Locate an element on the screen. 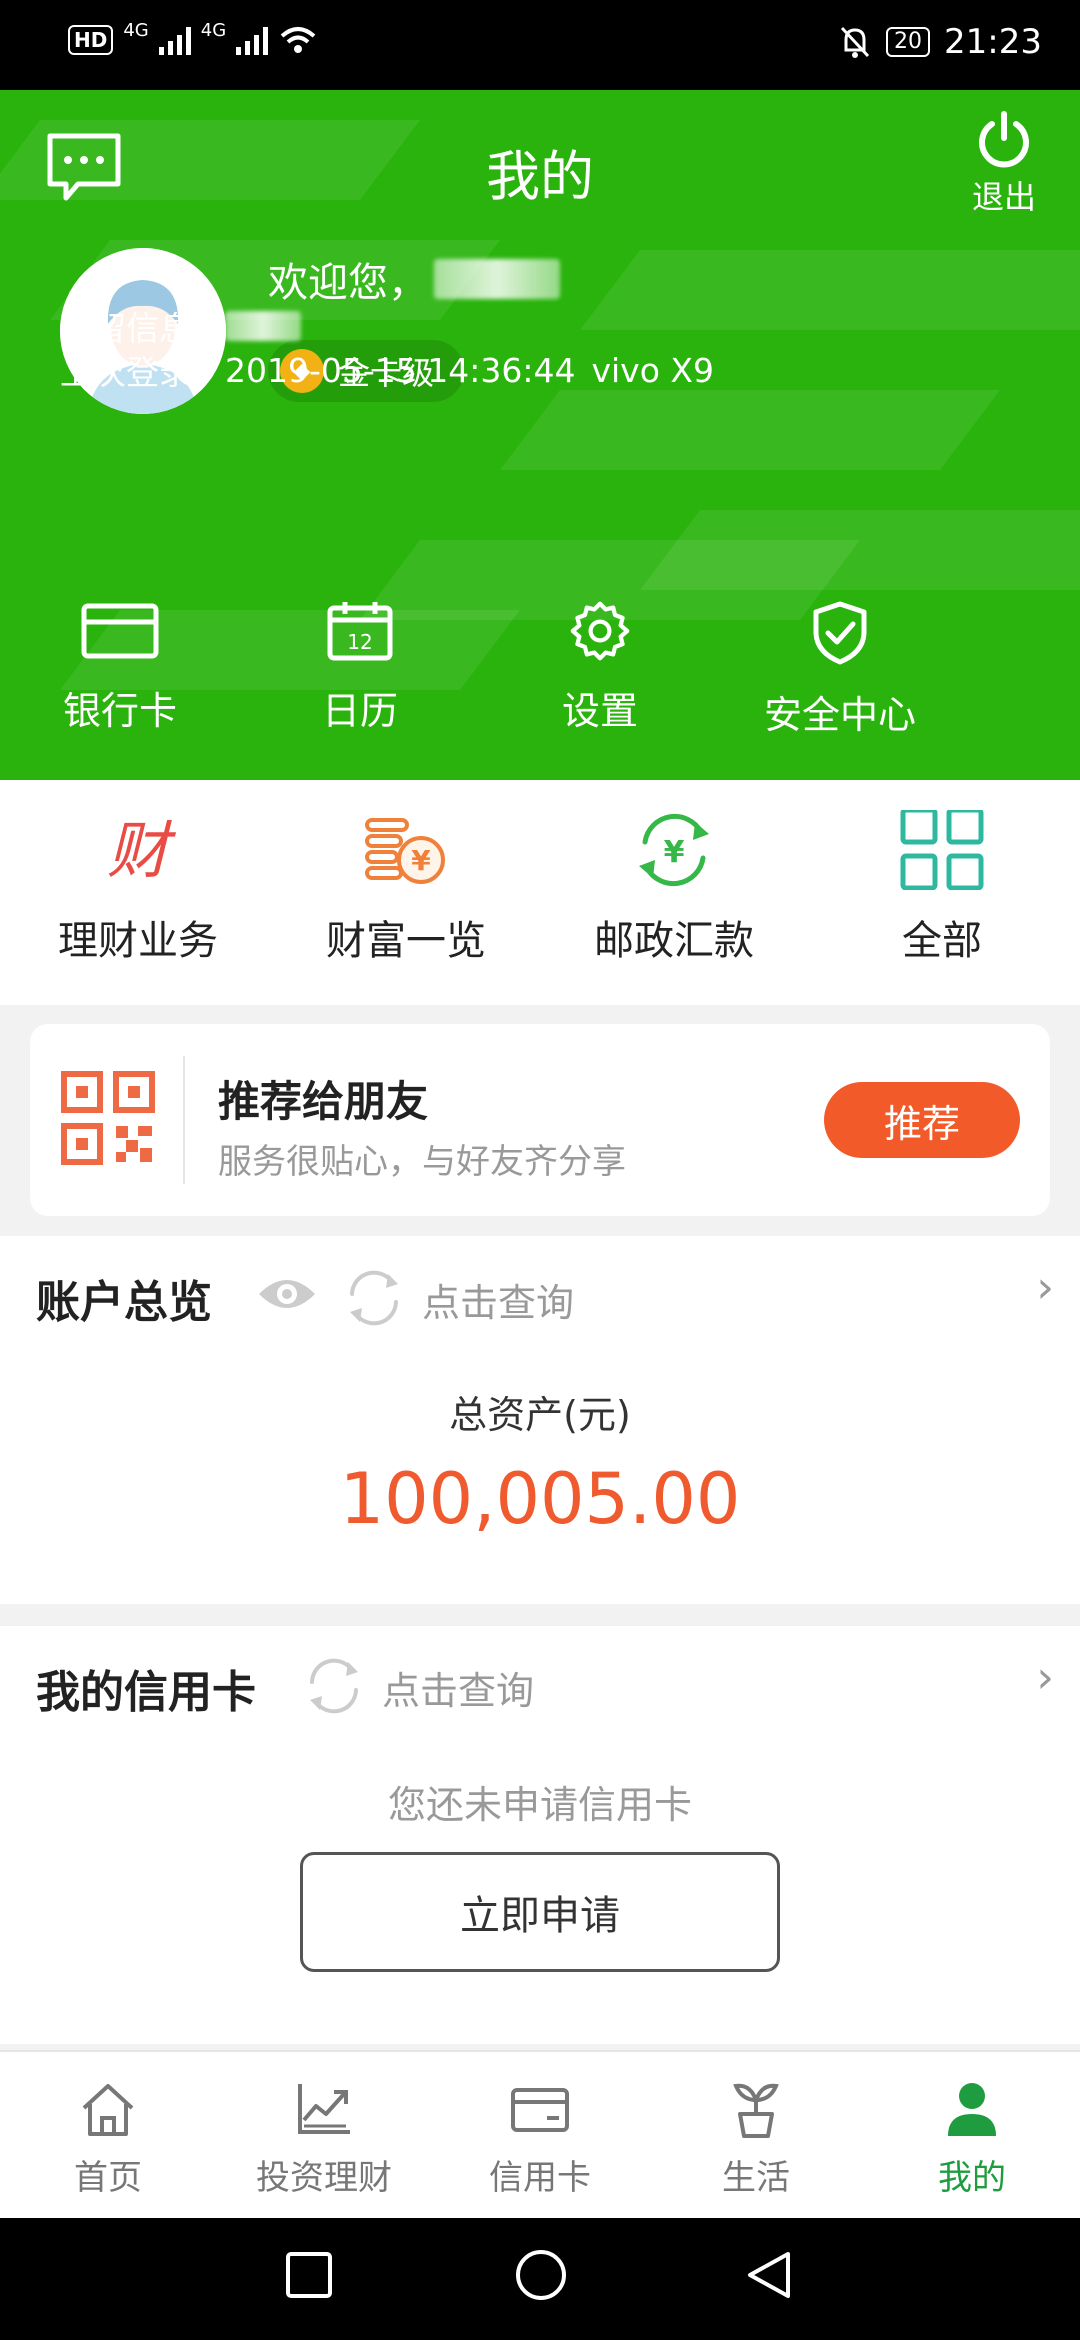 Image resolution: width=1080 pixels, height=2340 pixels. nav-investment: 投资理财 is located at coordinates (324, 2135).